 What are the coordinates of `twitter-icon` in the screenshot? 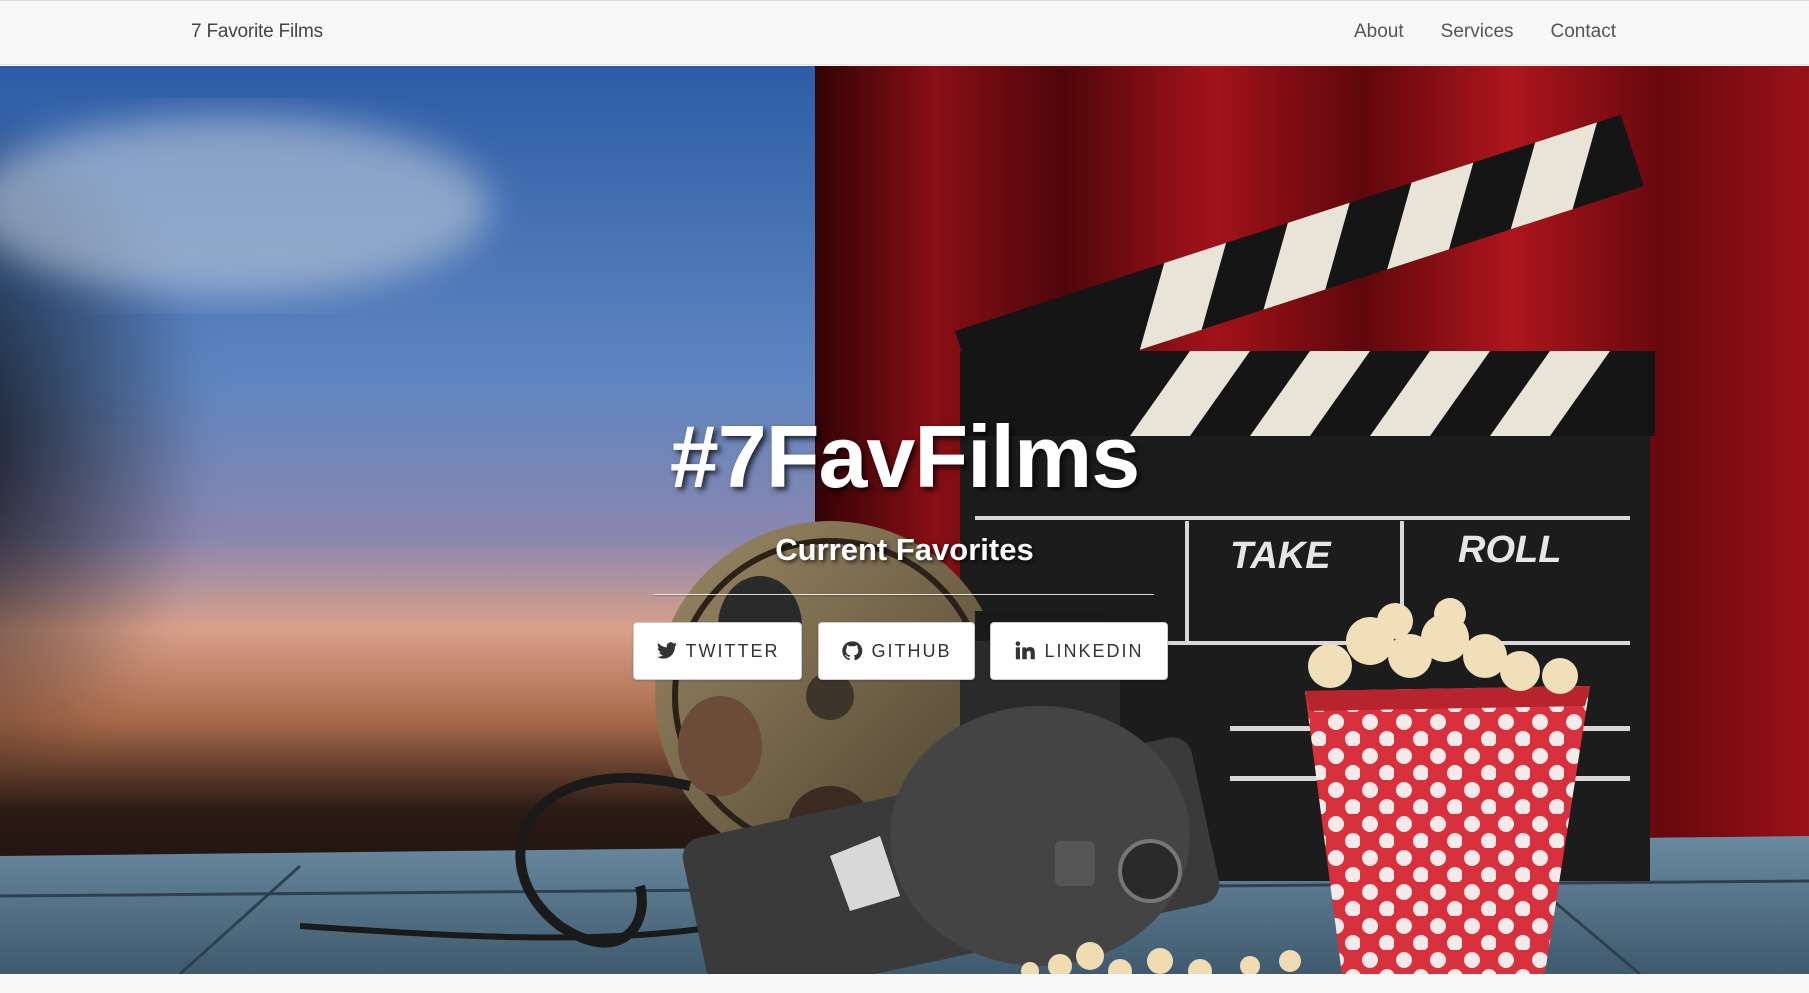 It's located at (666, 650).